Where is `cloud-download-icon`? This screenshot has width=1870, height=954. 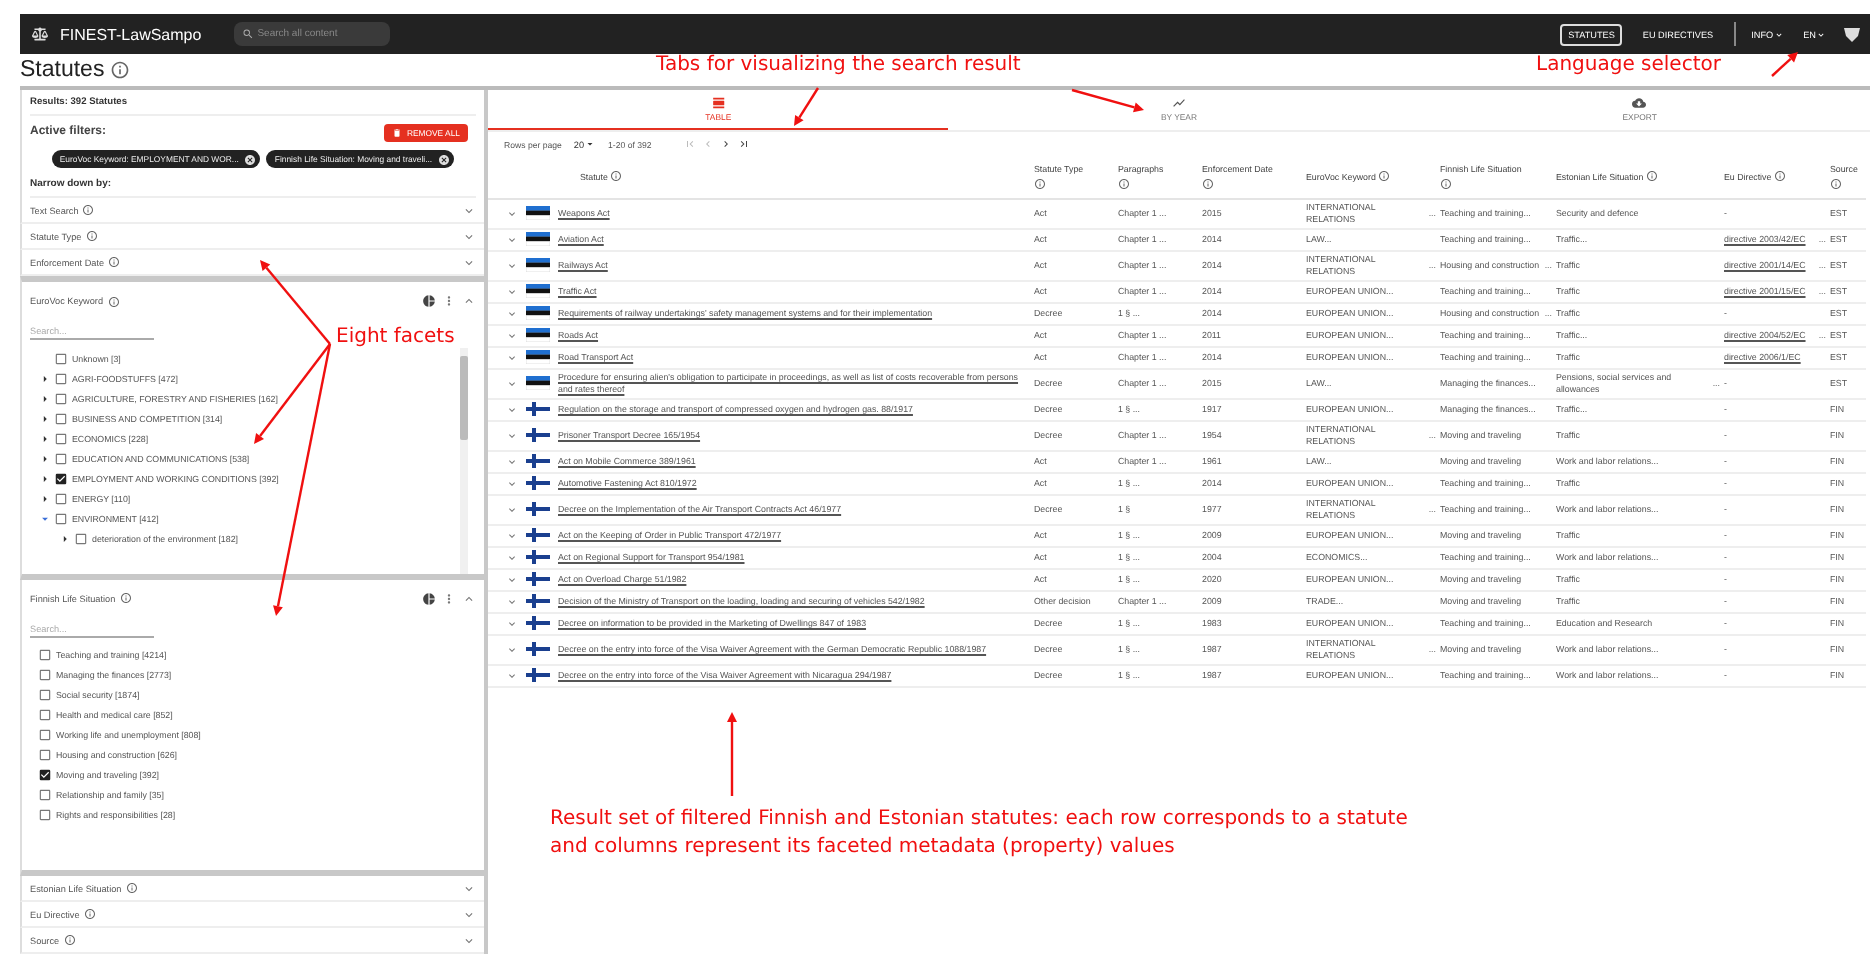
cloud-download-icon is located at coordinates (1639, 103).